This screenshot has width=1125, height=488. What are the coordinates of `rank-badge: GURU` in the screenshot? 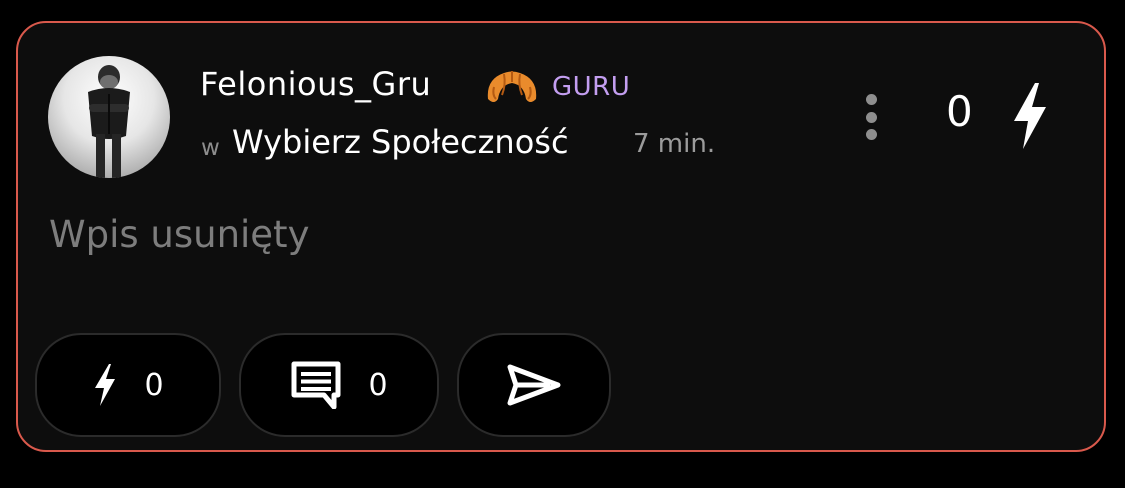 It's located at (591, 87).